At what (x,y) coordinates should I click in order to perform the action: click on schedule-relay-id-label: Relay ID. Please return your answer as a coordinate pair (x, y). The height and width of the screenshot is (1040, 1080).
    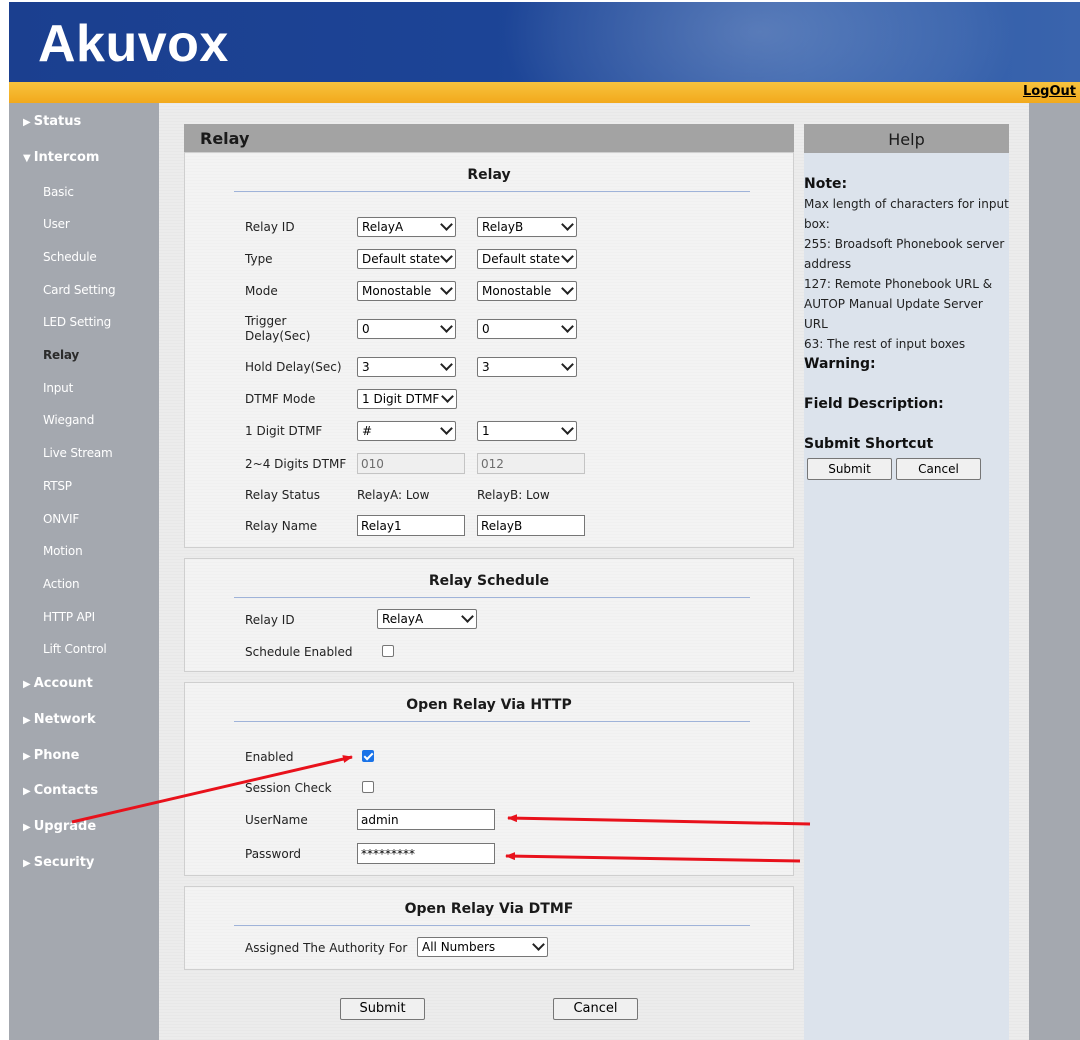
    Looking at the image, I should click on (270, 620).